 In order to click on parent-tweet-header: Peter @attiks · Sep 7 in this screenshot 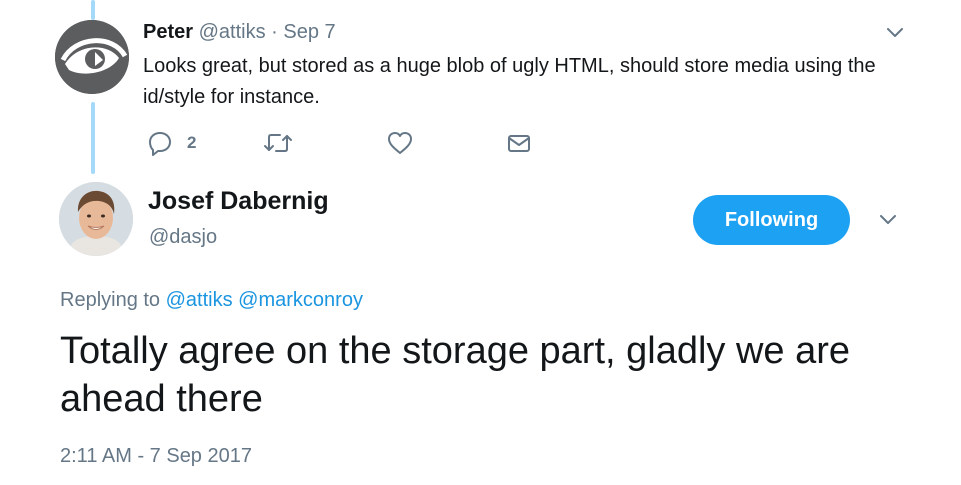, I will do `click(239, 32)`.